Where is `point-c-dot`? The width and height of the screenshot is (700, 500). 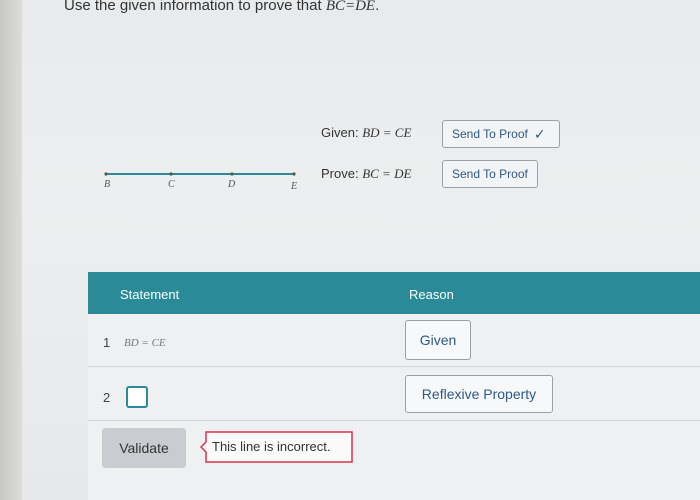
point-c-dot is located at coordinates (171, 174).